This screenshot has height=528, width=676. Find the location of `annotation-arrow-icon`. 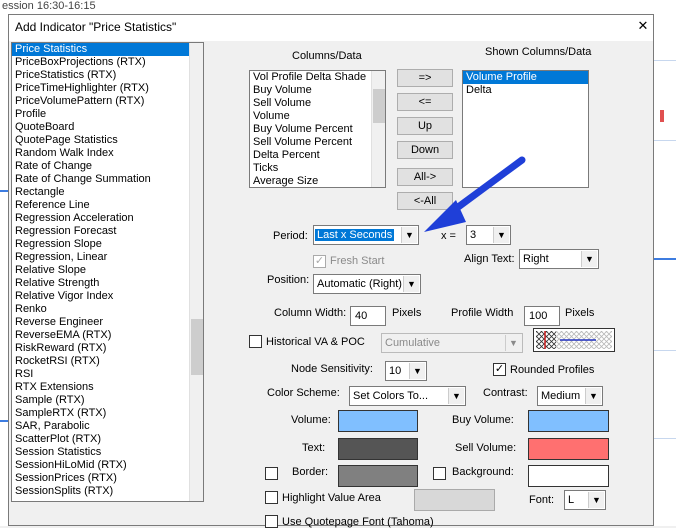

annotation-arrow-icon is located at coordinates (475, 194).